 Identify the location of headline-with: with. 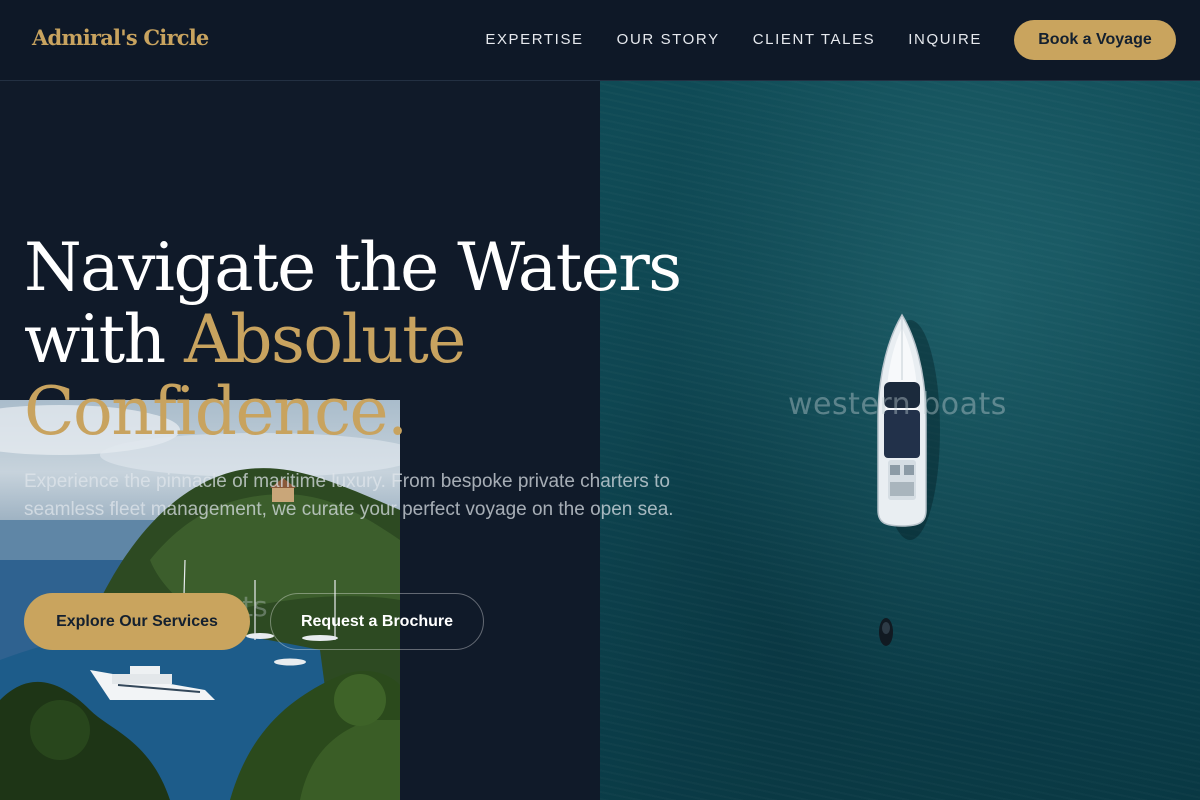
(104, 339).